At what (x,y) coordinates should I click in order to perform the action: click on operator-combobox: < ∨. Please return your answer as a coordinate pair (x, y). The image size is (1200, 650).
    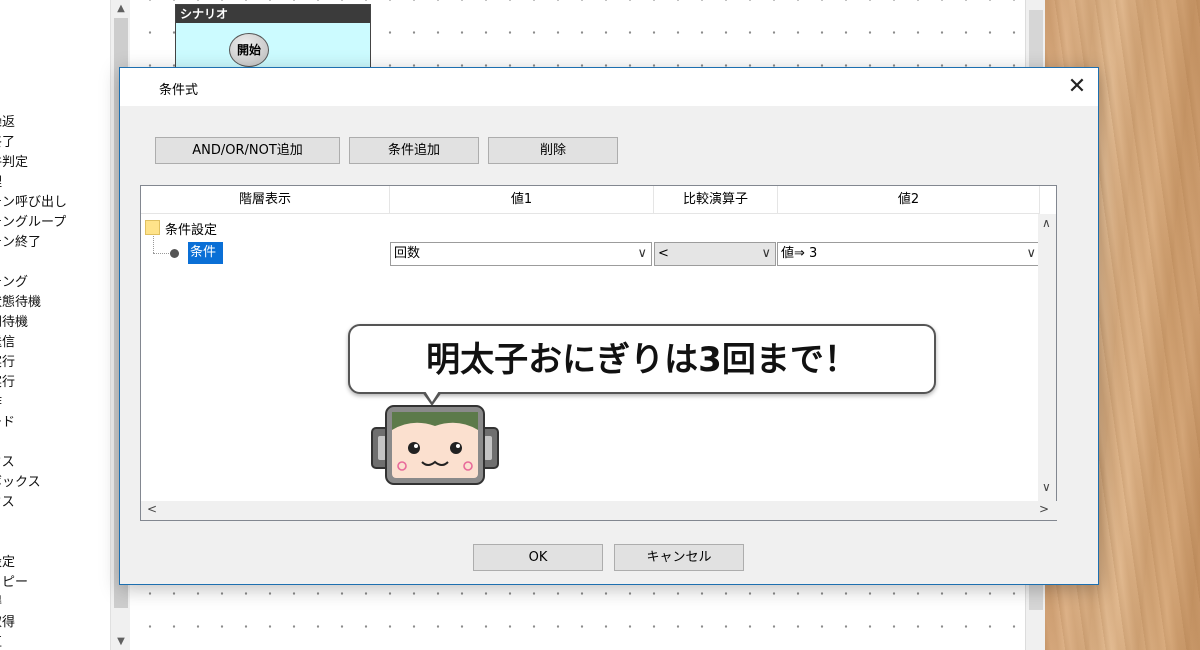
    Looking at the image, I should click on (715, 254).